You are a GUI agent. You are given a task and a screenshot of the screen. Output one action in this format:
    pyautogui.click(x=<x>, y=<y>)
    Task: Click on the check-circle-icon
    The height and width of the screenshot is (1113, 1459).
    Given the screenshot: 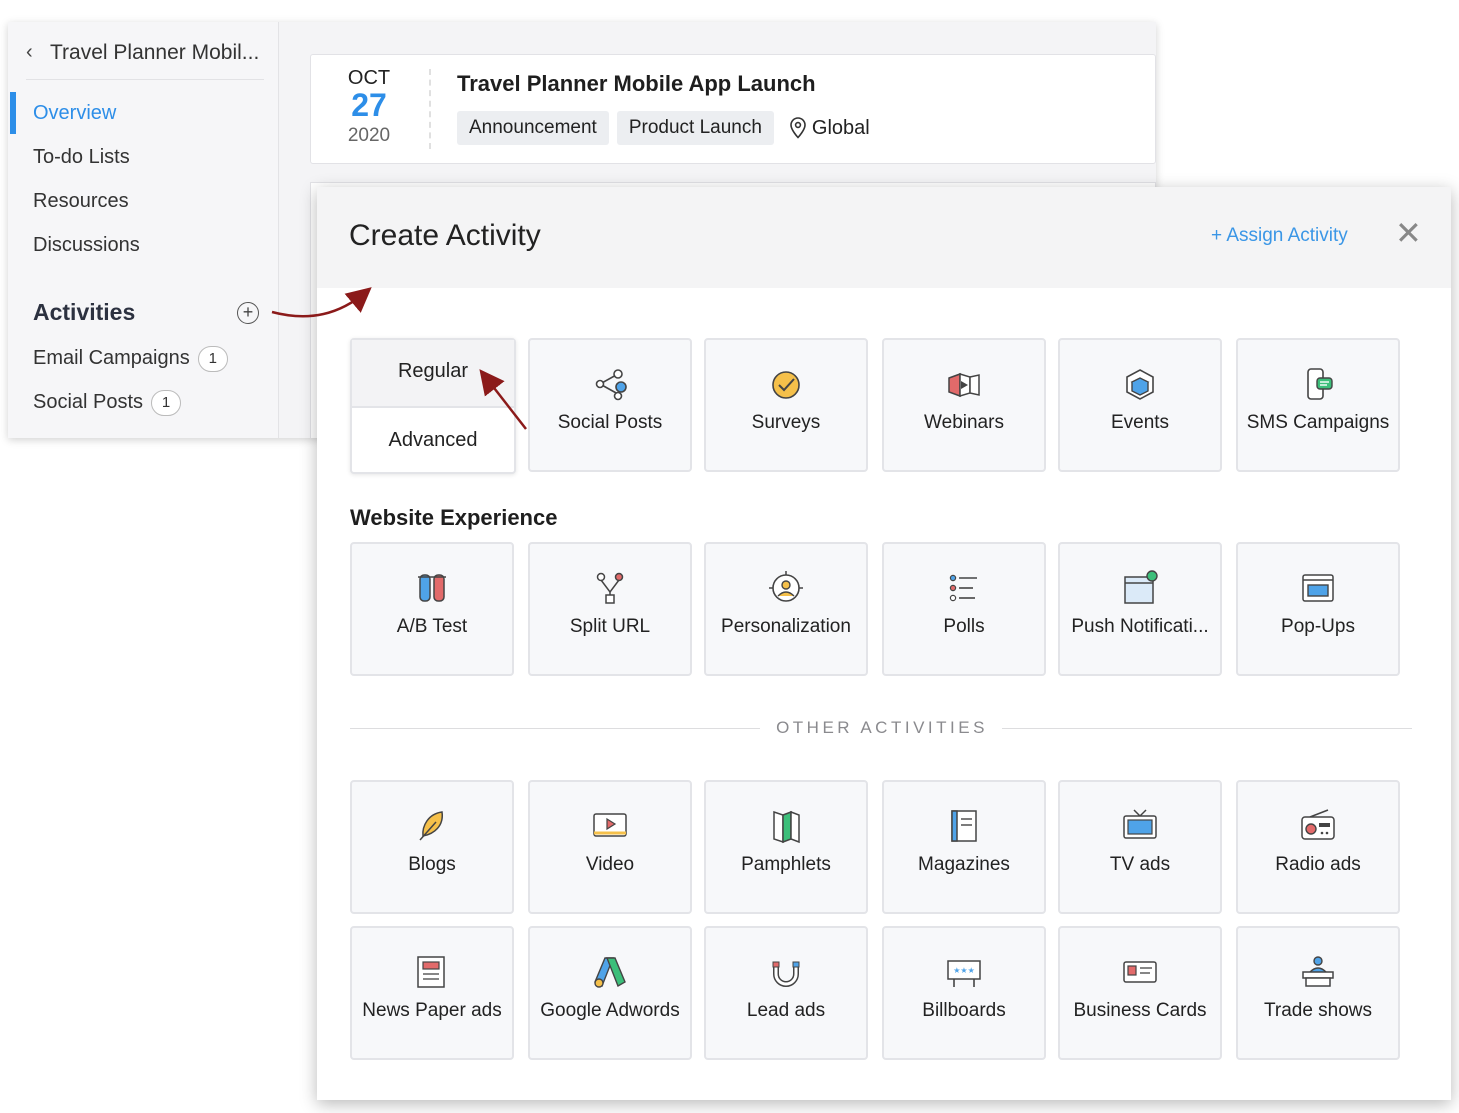 What is the action you would take?
    pyautogui.click(x=786, y=385)
    